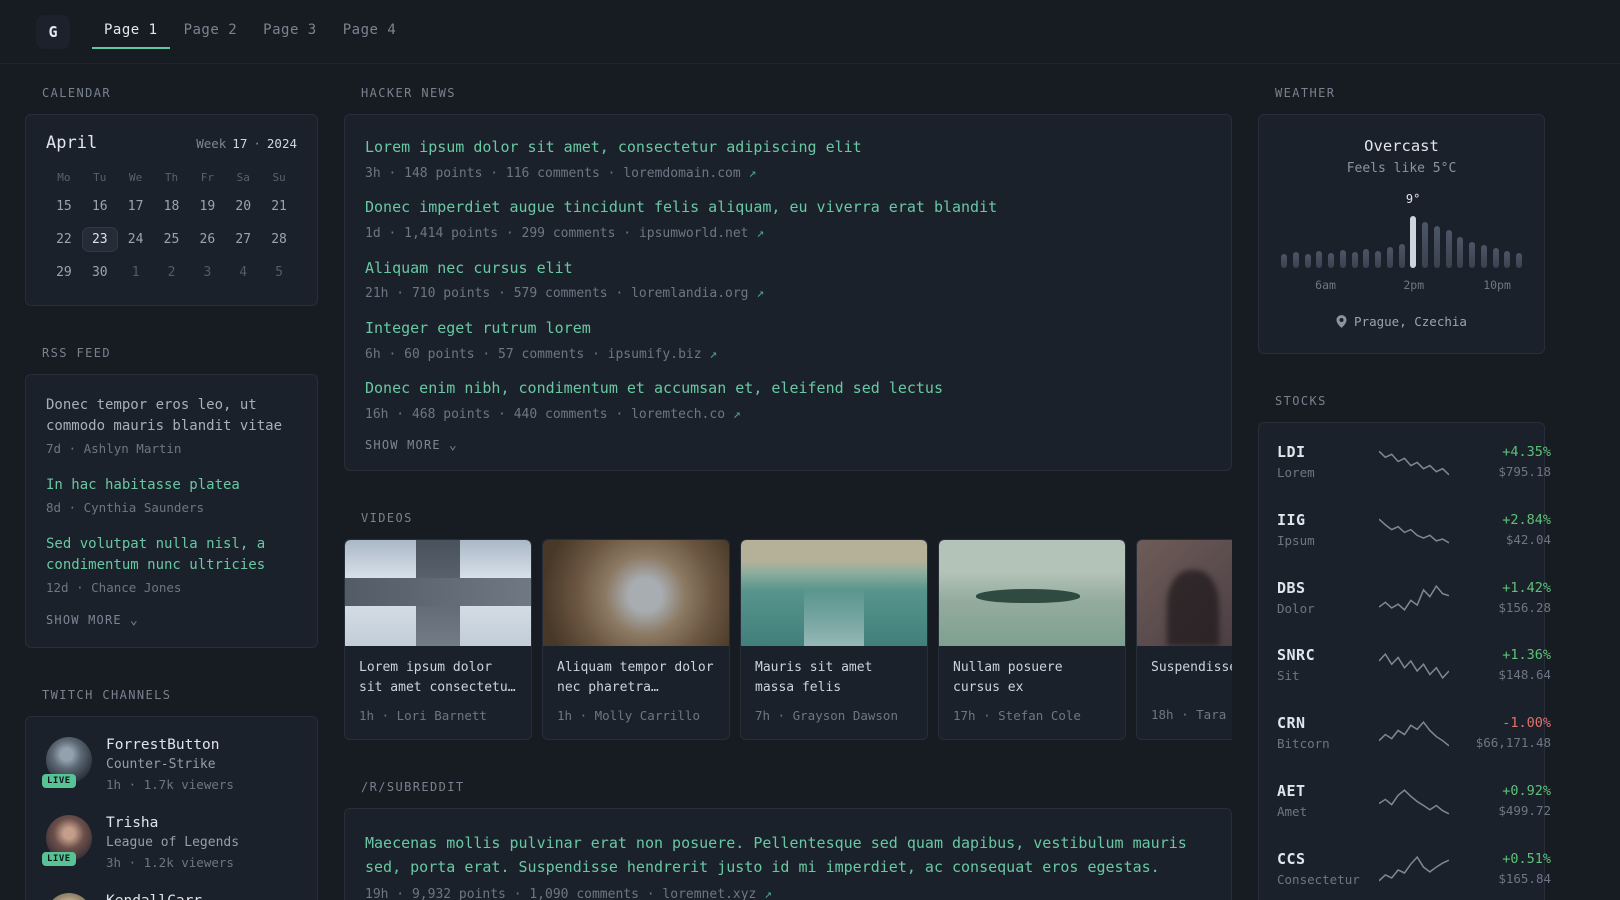 The width and height of the screenshot is (1620, 900). What do you see at coordinates (717, 893) in the screenshot?
I see `domain-link: loremnet.xyz ↗` at bounding box center [717, 893].